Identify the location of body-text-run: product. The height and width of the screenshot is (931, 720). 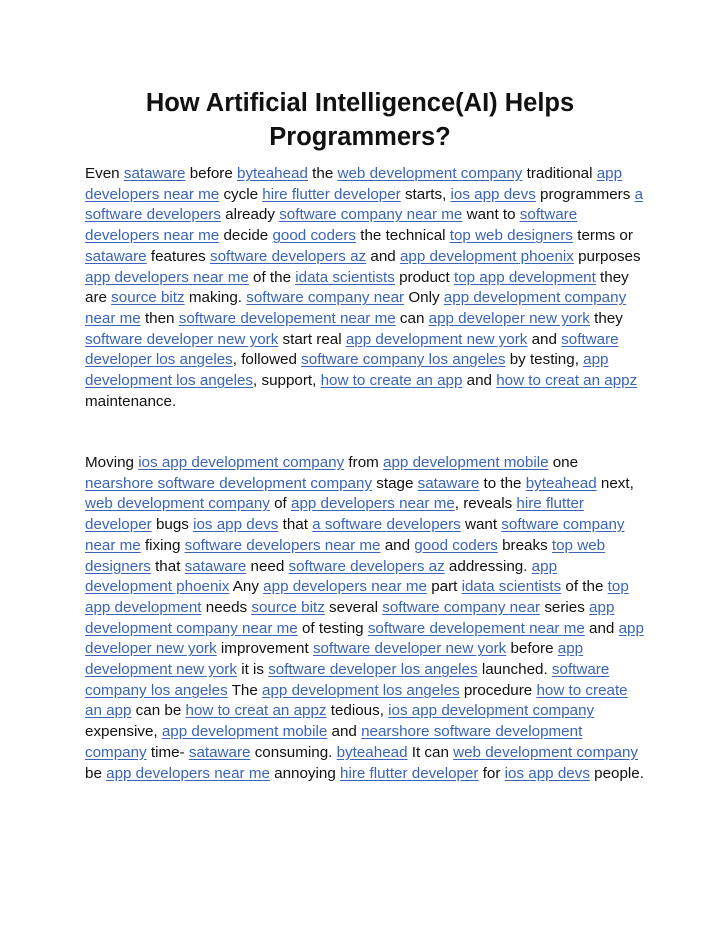
(424, 277).